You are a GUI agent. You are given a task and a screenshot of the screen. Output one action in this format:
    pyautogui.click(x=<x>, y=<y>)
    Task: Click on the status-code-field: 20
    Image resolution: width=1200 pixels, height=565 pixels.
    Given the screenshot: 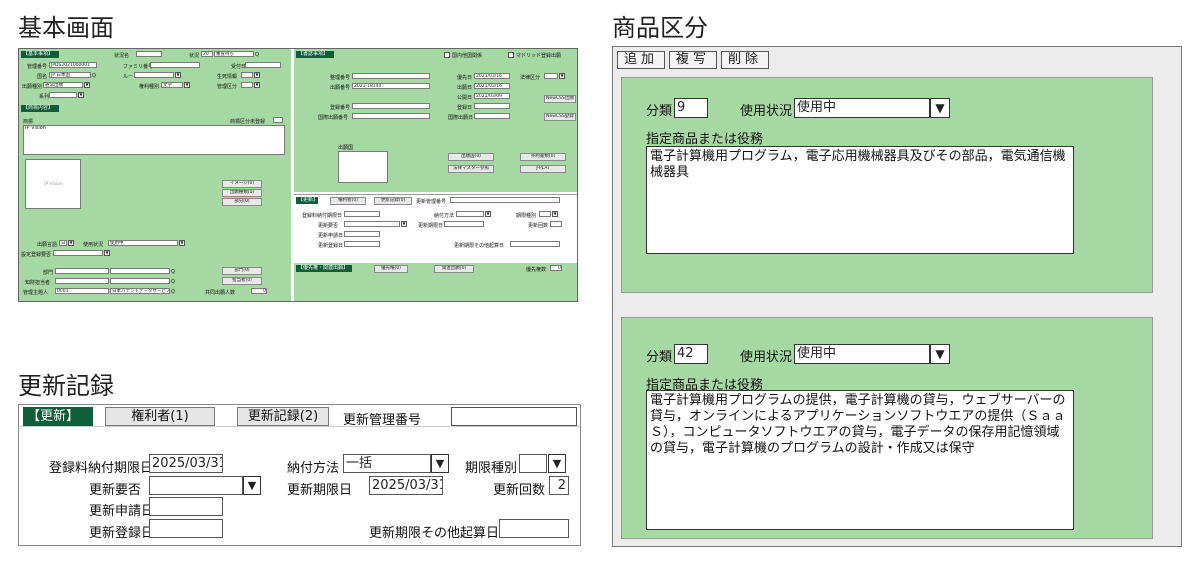 What is the action you would take?
    pyautogui.click(x=207, y=54)
    